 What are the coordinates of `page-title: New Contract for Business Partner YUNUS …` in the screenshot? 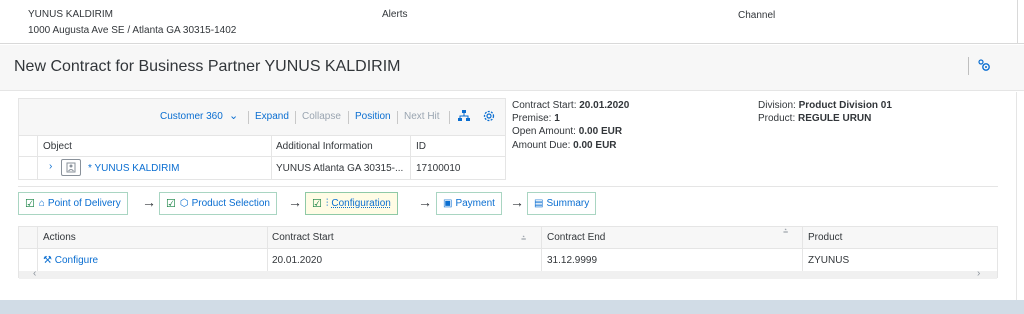 It's located at (207, 66).